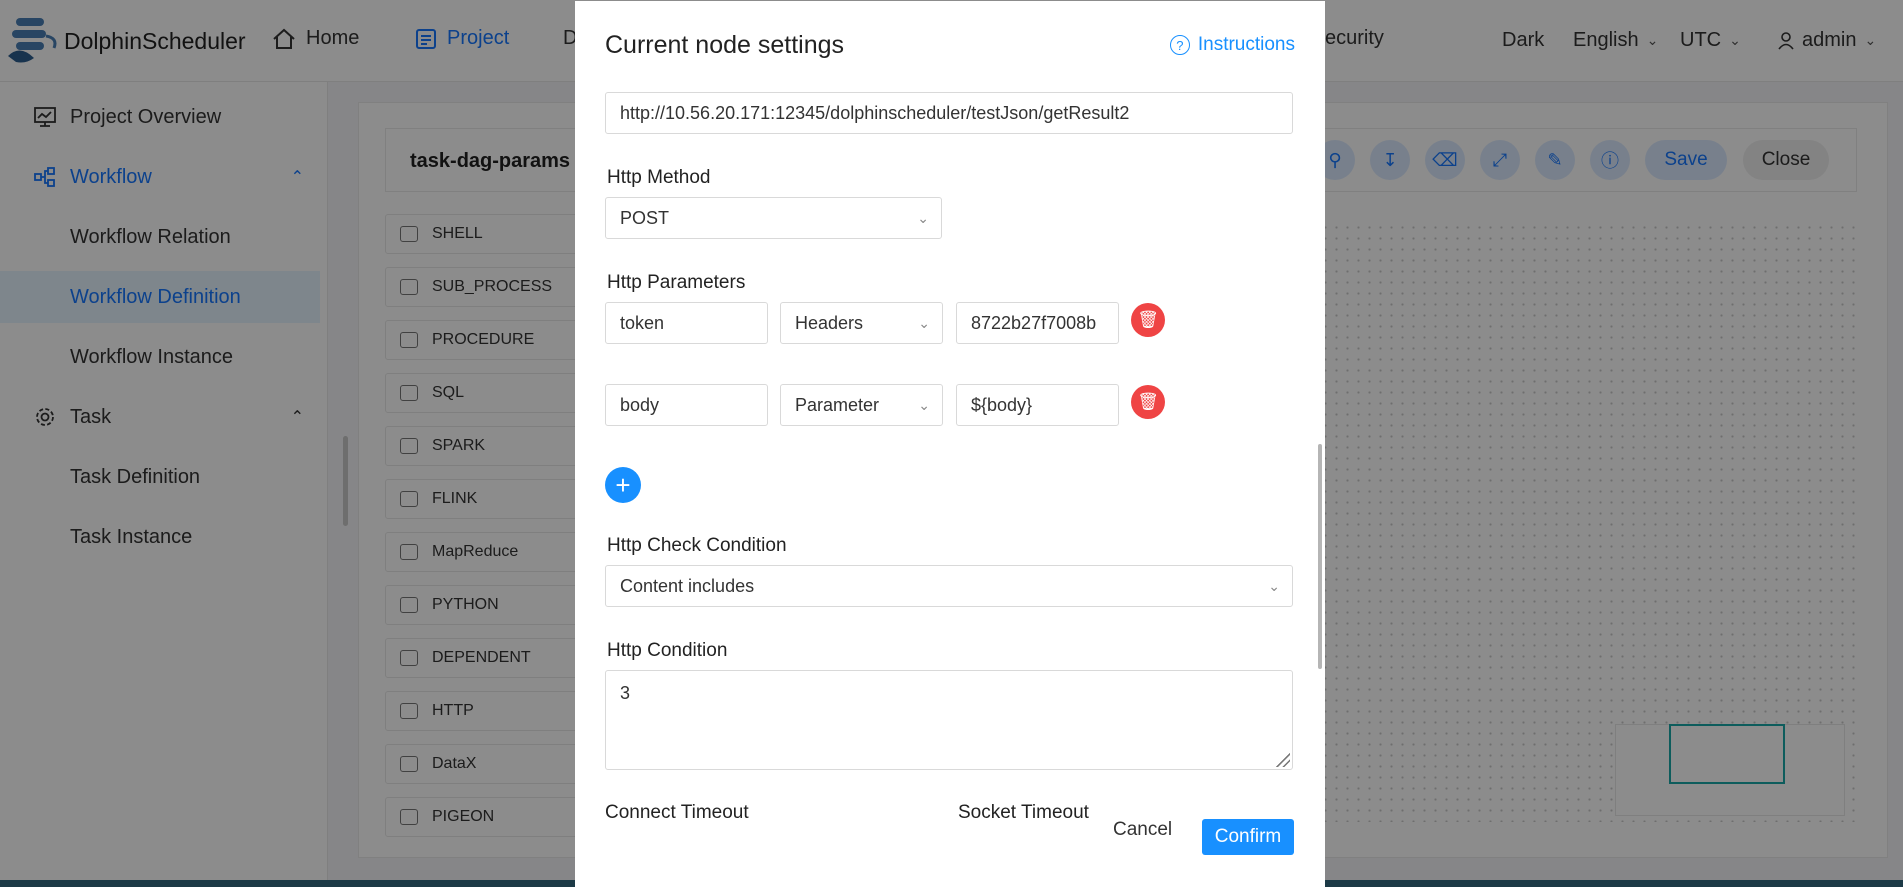  Describe the element at coordinates (1246, 44) in the screenshot. I see `instructions-label: Instructions` at that location.